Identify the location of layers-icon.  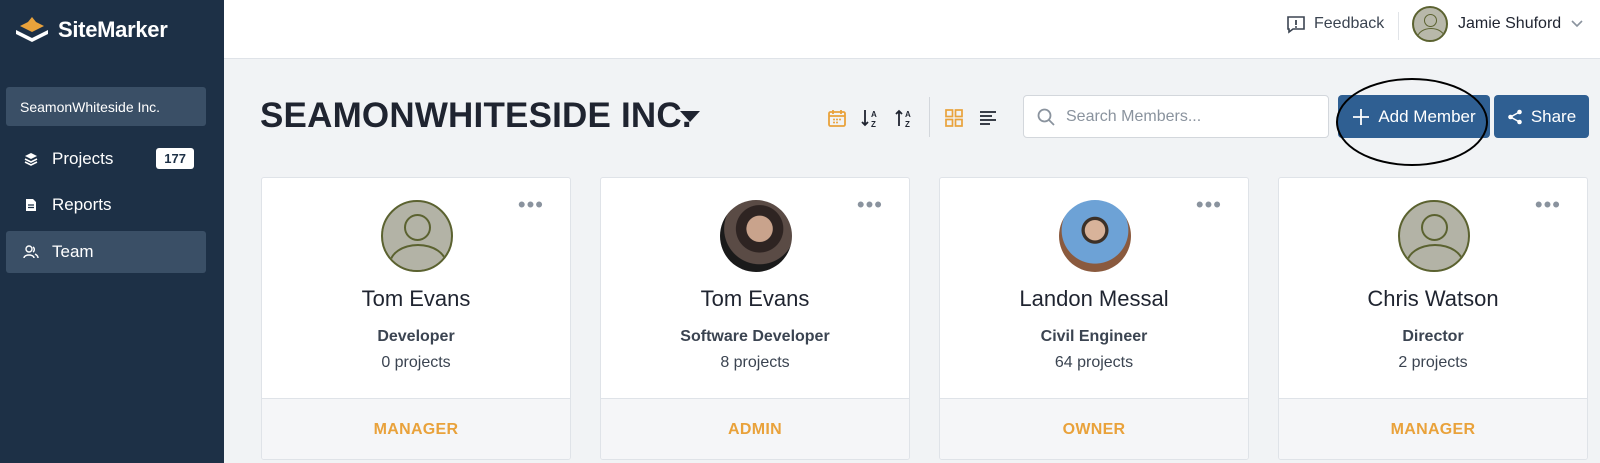
(31, 159).